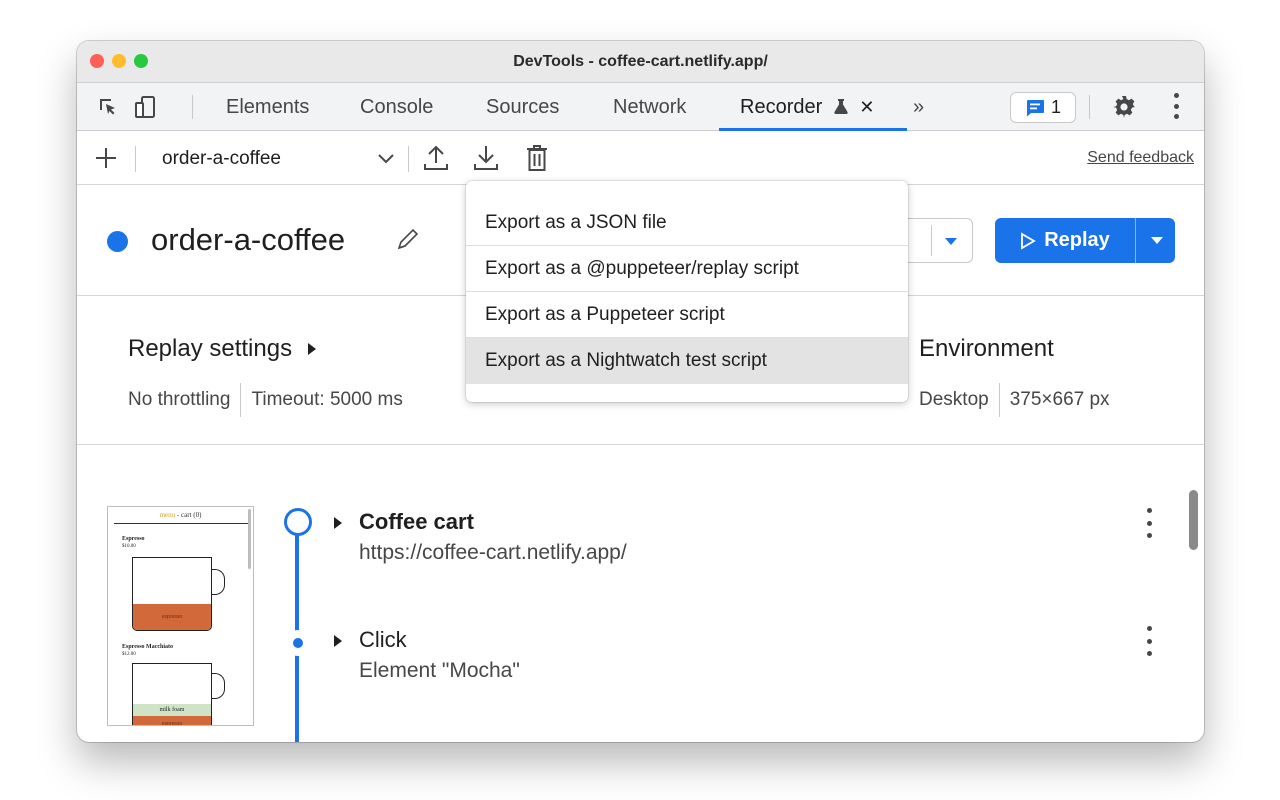 The height and width of the screenshot is (800, 1280). What do you see at coordinates (687, 223) in the screenshot?
I see `export-json-item: Export as a JSON file` at bounding box center [687, 223].